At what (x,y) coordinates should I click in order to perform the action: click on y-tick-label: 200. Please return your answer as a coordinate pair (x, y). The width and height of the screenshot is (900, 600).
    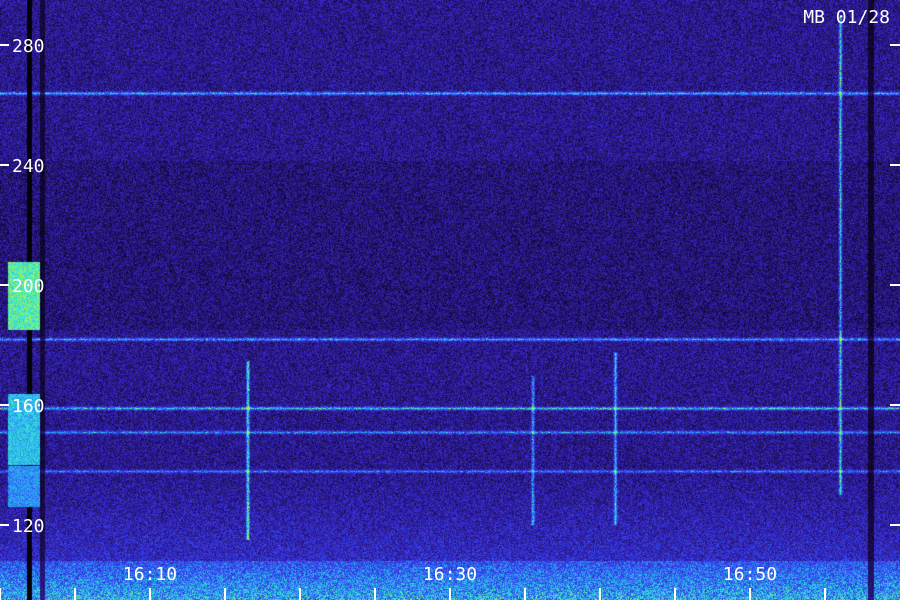
    Looking at the image, I should click on (28, 286).